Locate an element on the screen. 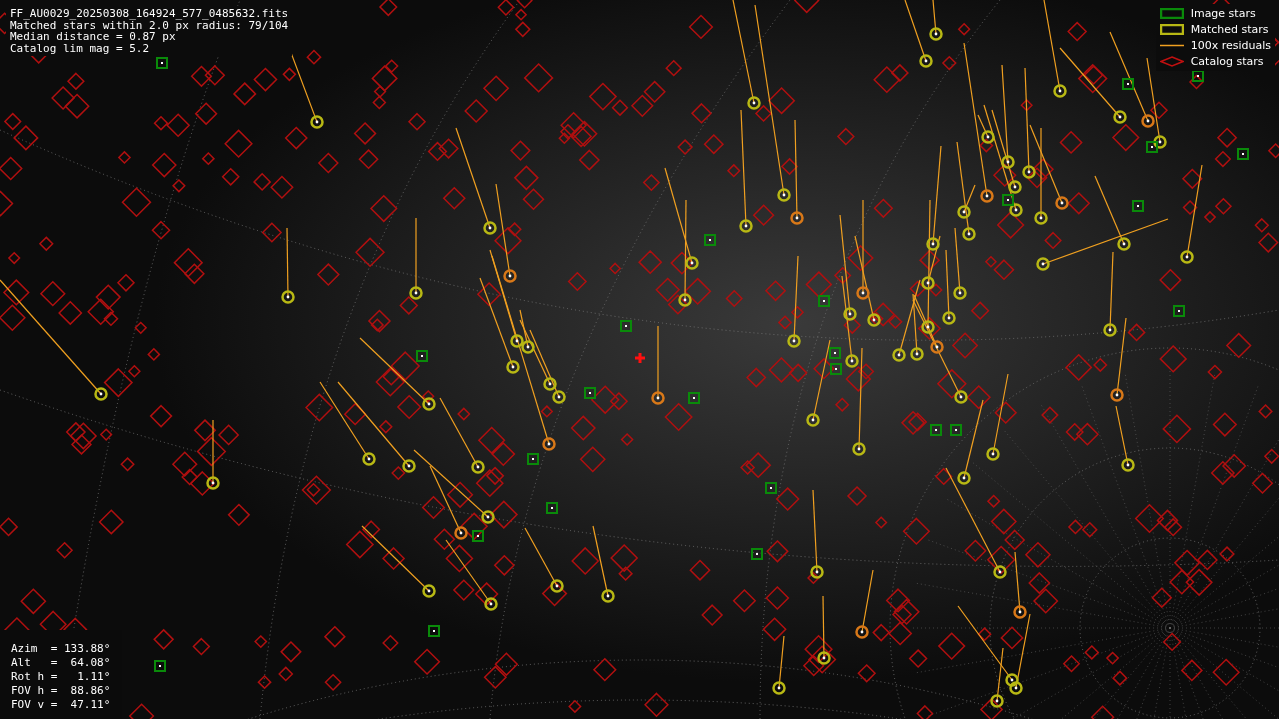 This screenshot has width=1279, height=719. pointing-text: FOV h = 88.86° is located at coordinates (61, 691).